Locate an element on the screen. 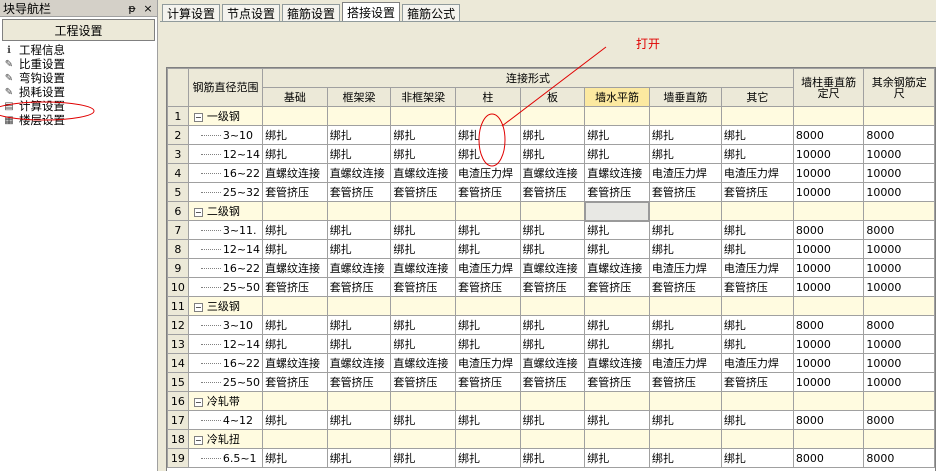 This screenshot has height=471, width=936. other-length-cell: 8000 is located at coordinates (899, 135).